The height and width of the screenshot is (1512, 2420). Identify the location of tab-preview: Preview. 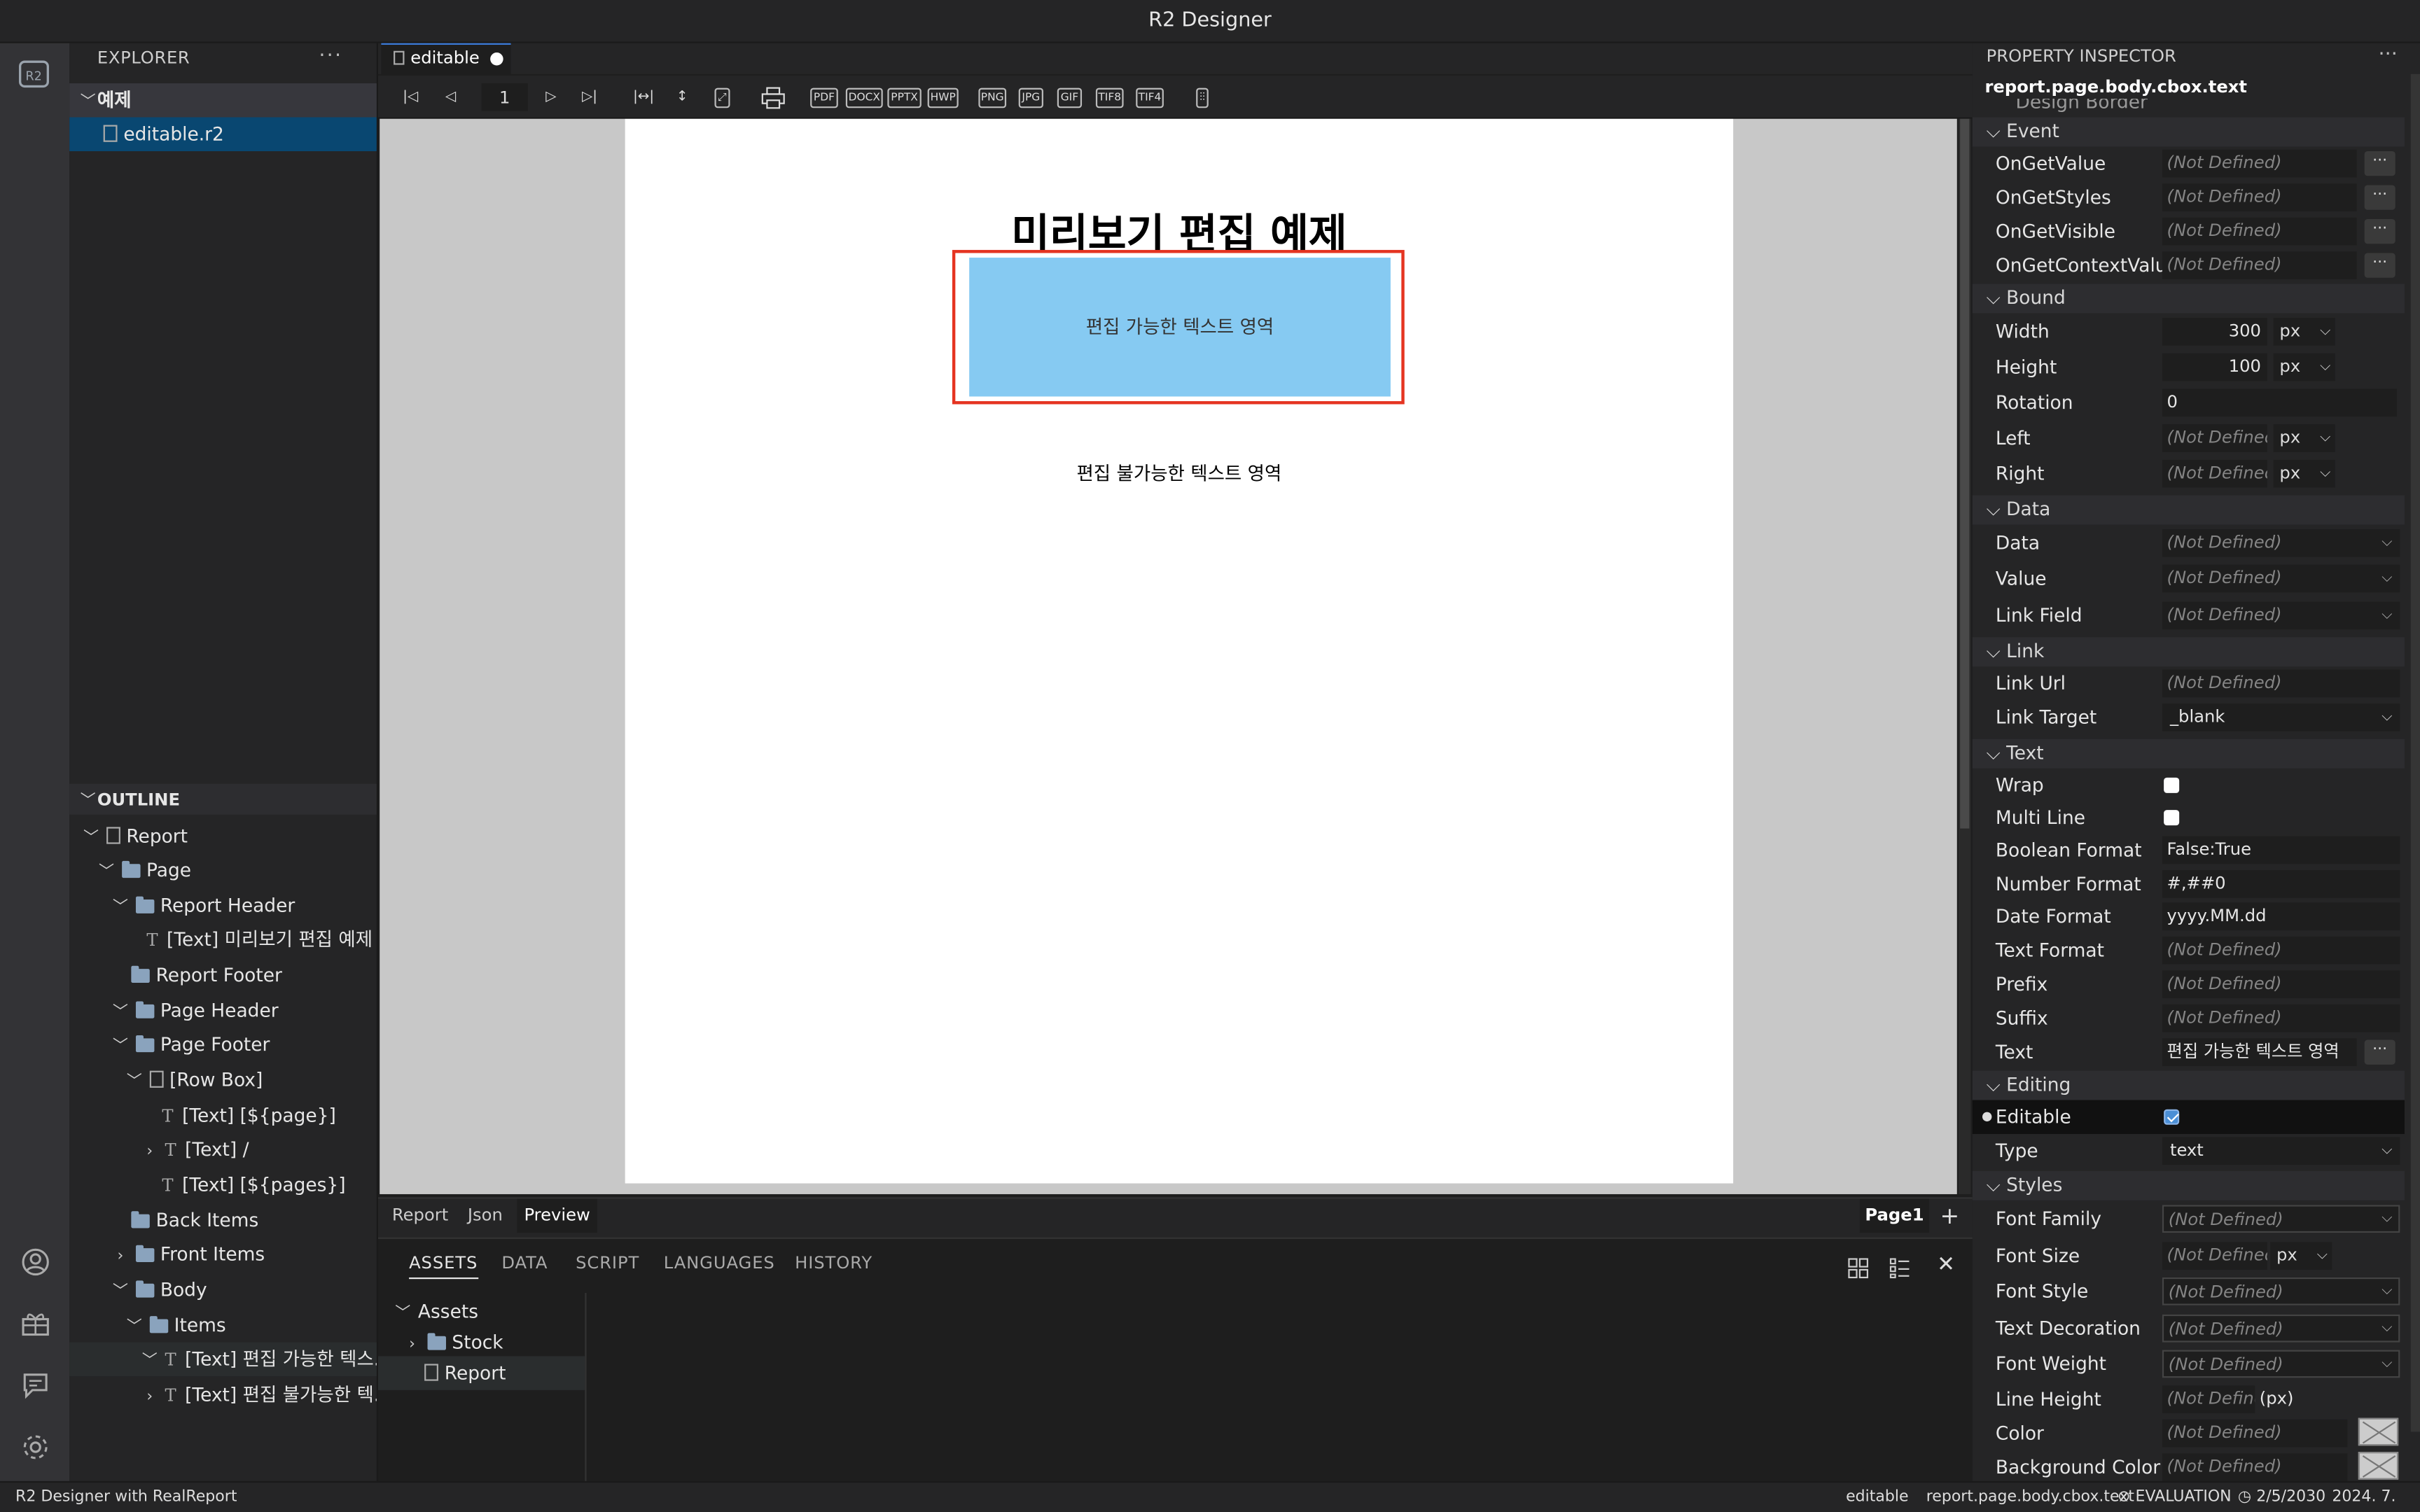
(557, 1215).